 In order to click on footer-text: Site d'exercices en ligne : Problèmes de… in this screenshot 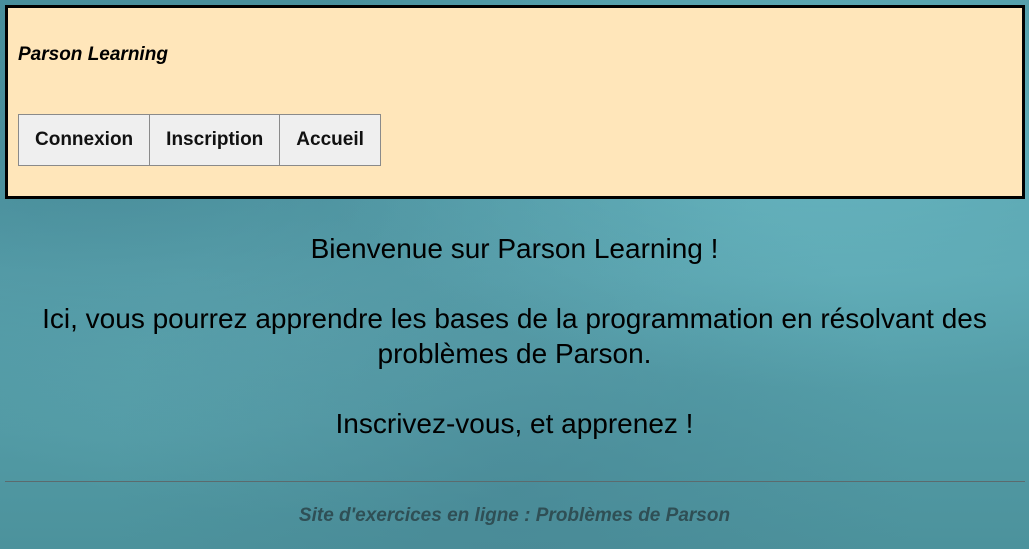, I will do `click(514, 515)`.